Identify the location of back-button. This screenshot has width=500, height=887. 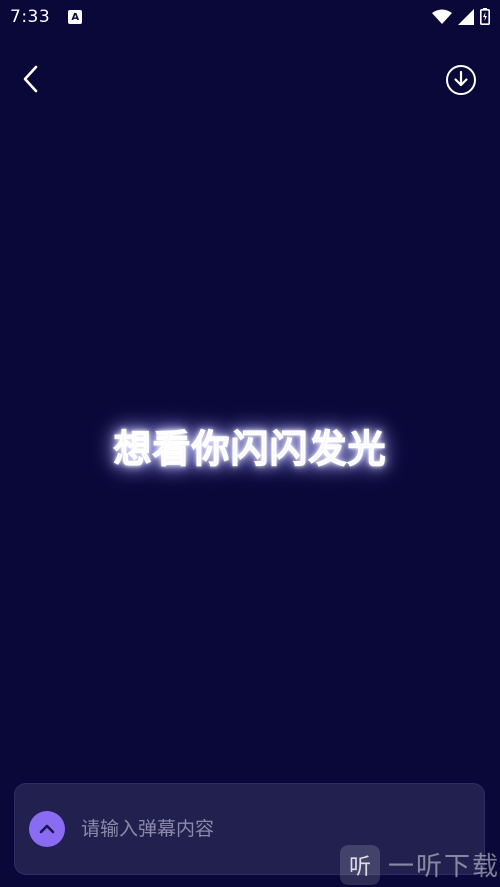
(31, 79).